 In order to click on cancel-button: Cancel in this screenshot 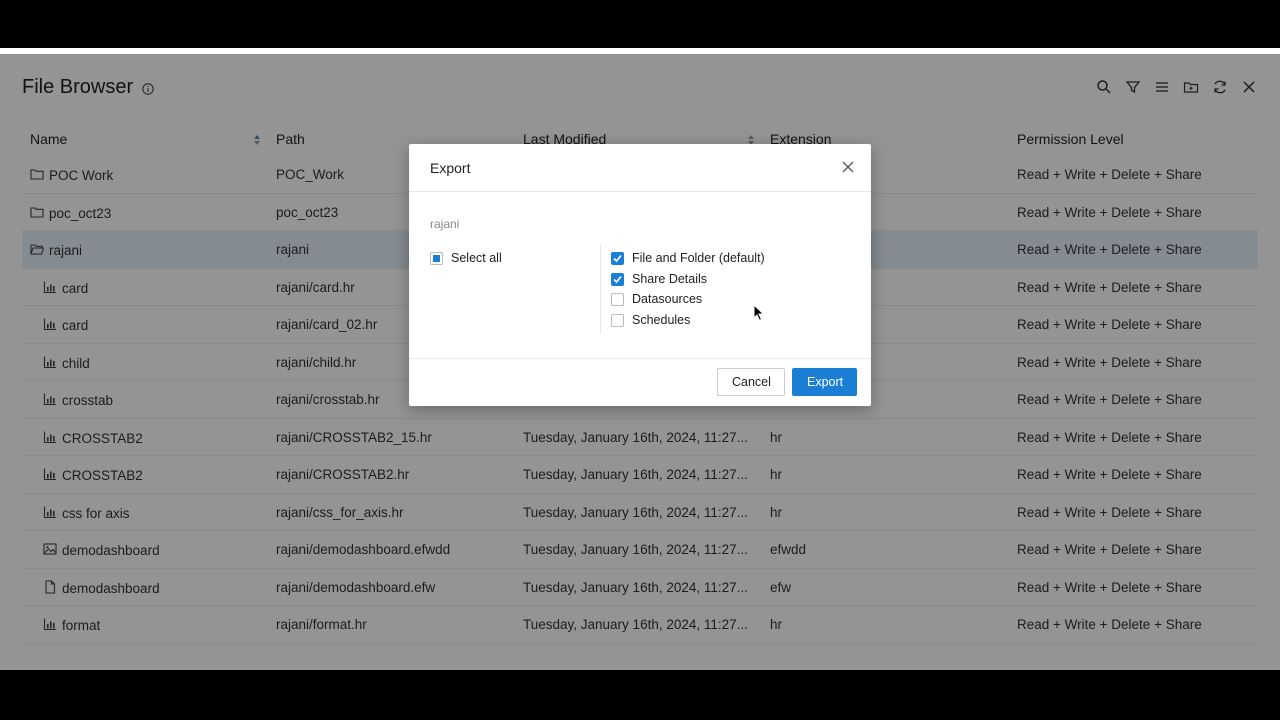, I will do `click(751, 382)`.